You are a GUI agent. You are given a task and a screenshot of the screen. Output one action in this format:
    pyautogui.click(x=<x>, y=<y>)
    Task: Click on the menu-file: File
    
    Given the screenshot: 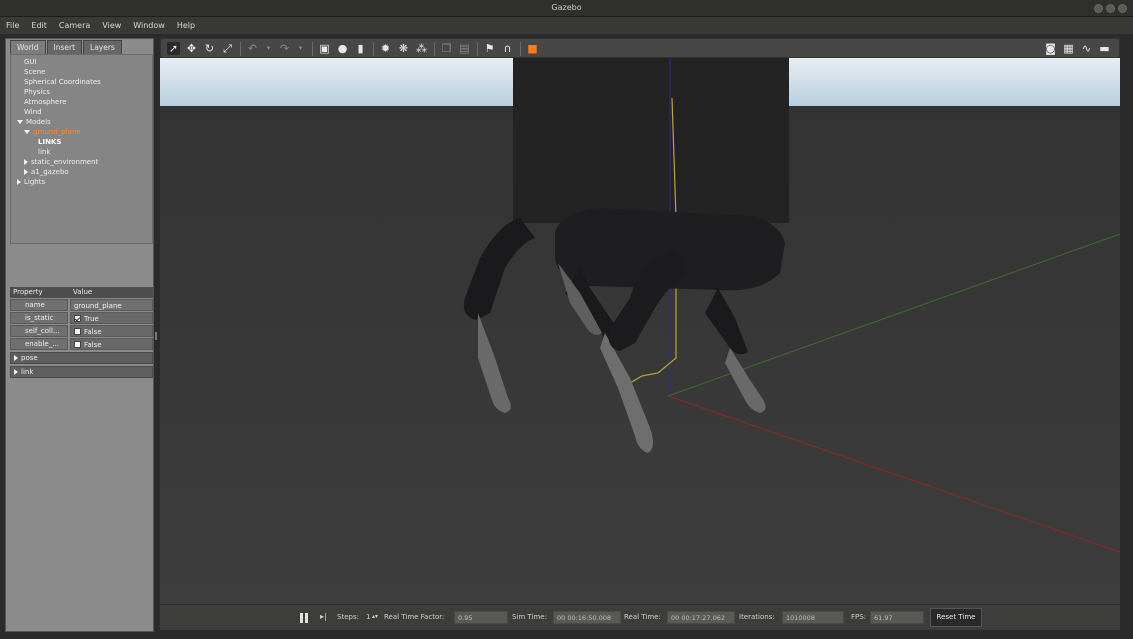 What is the action you would take?
    pyautogui.click(x=12, y=25)
    